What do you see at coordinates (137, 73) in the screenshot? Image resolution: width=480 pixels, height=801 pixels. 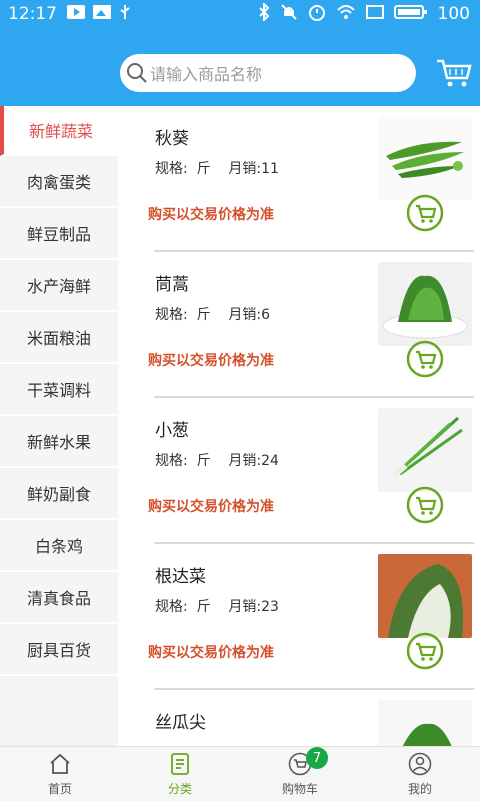 I see `search-icon` at bounding box center [137, 73].